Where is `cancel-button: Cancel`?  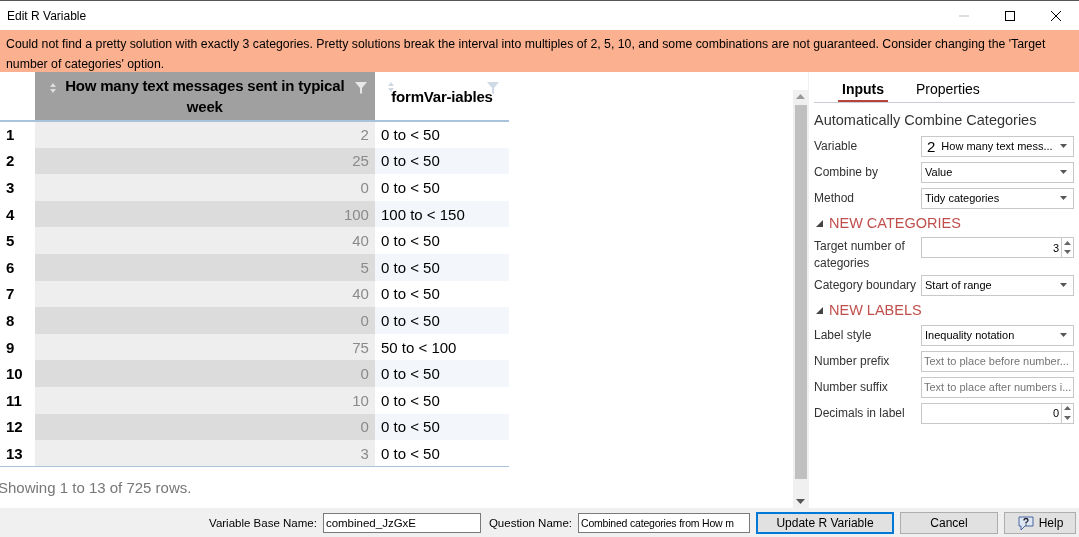
cancel-button: Cancel is located at coordinates (949, 522).